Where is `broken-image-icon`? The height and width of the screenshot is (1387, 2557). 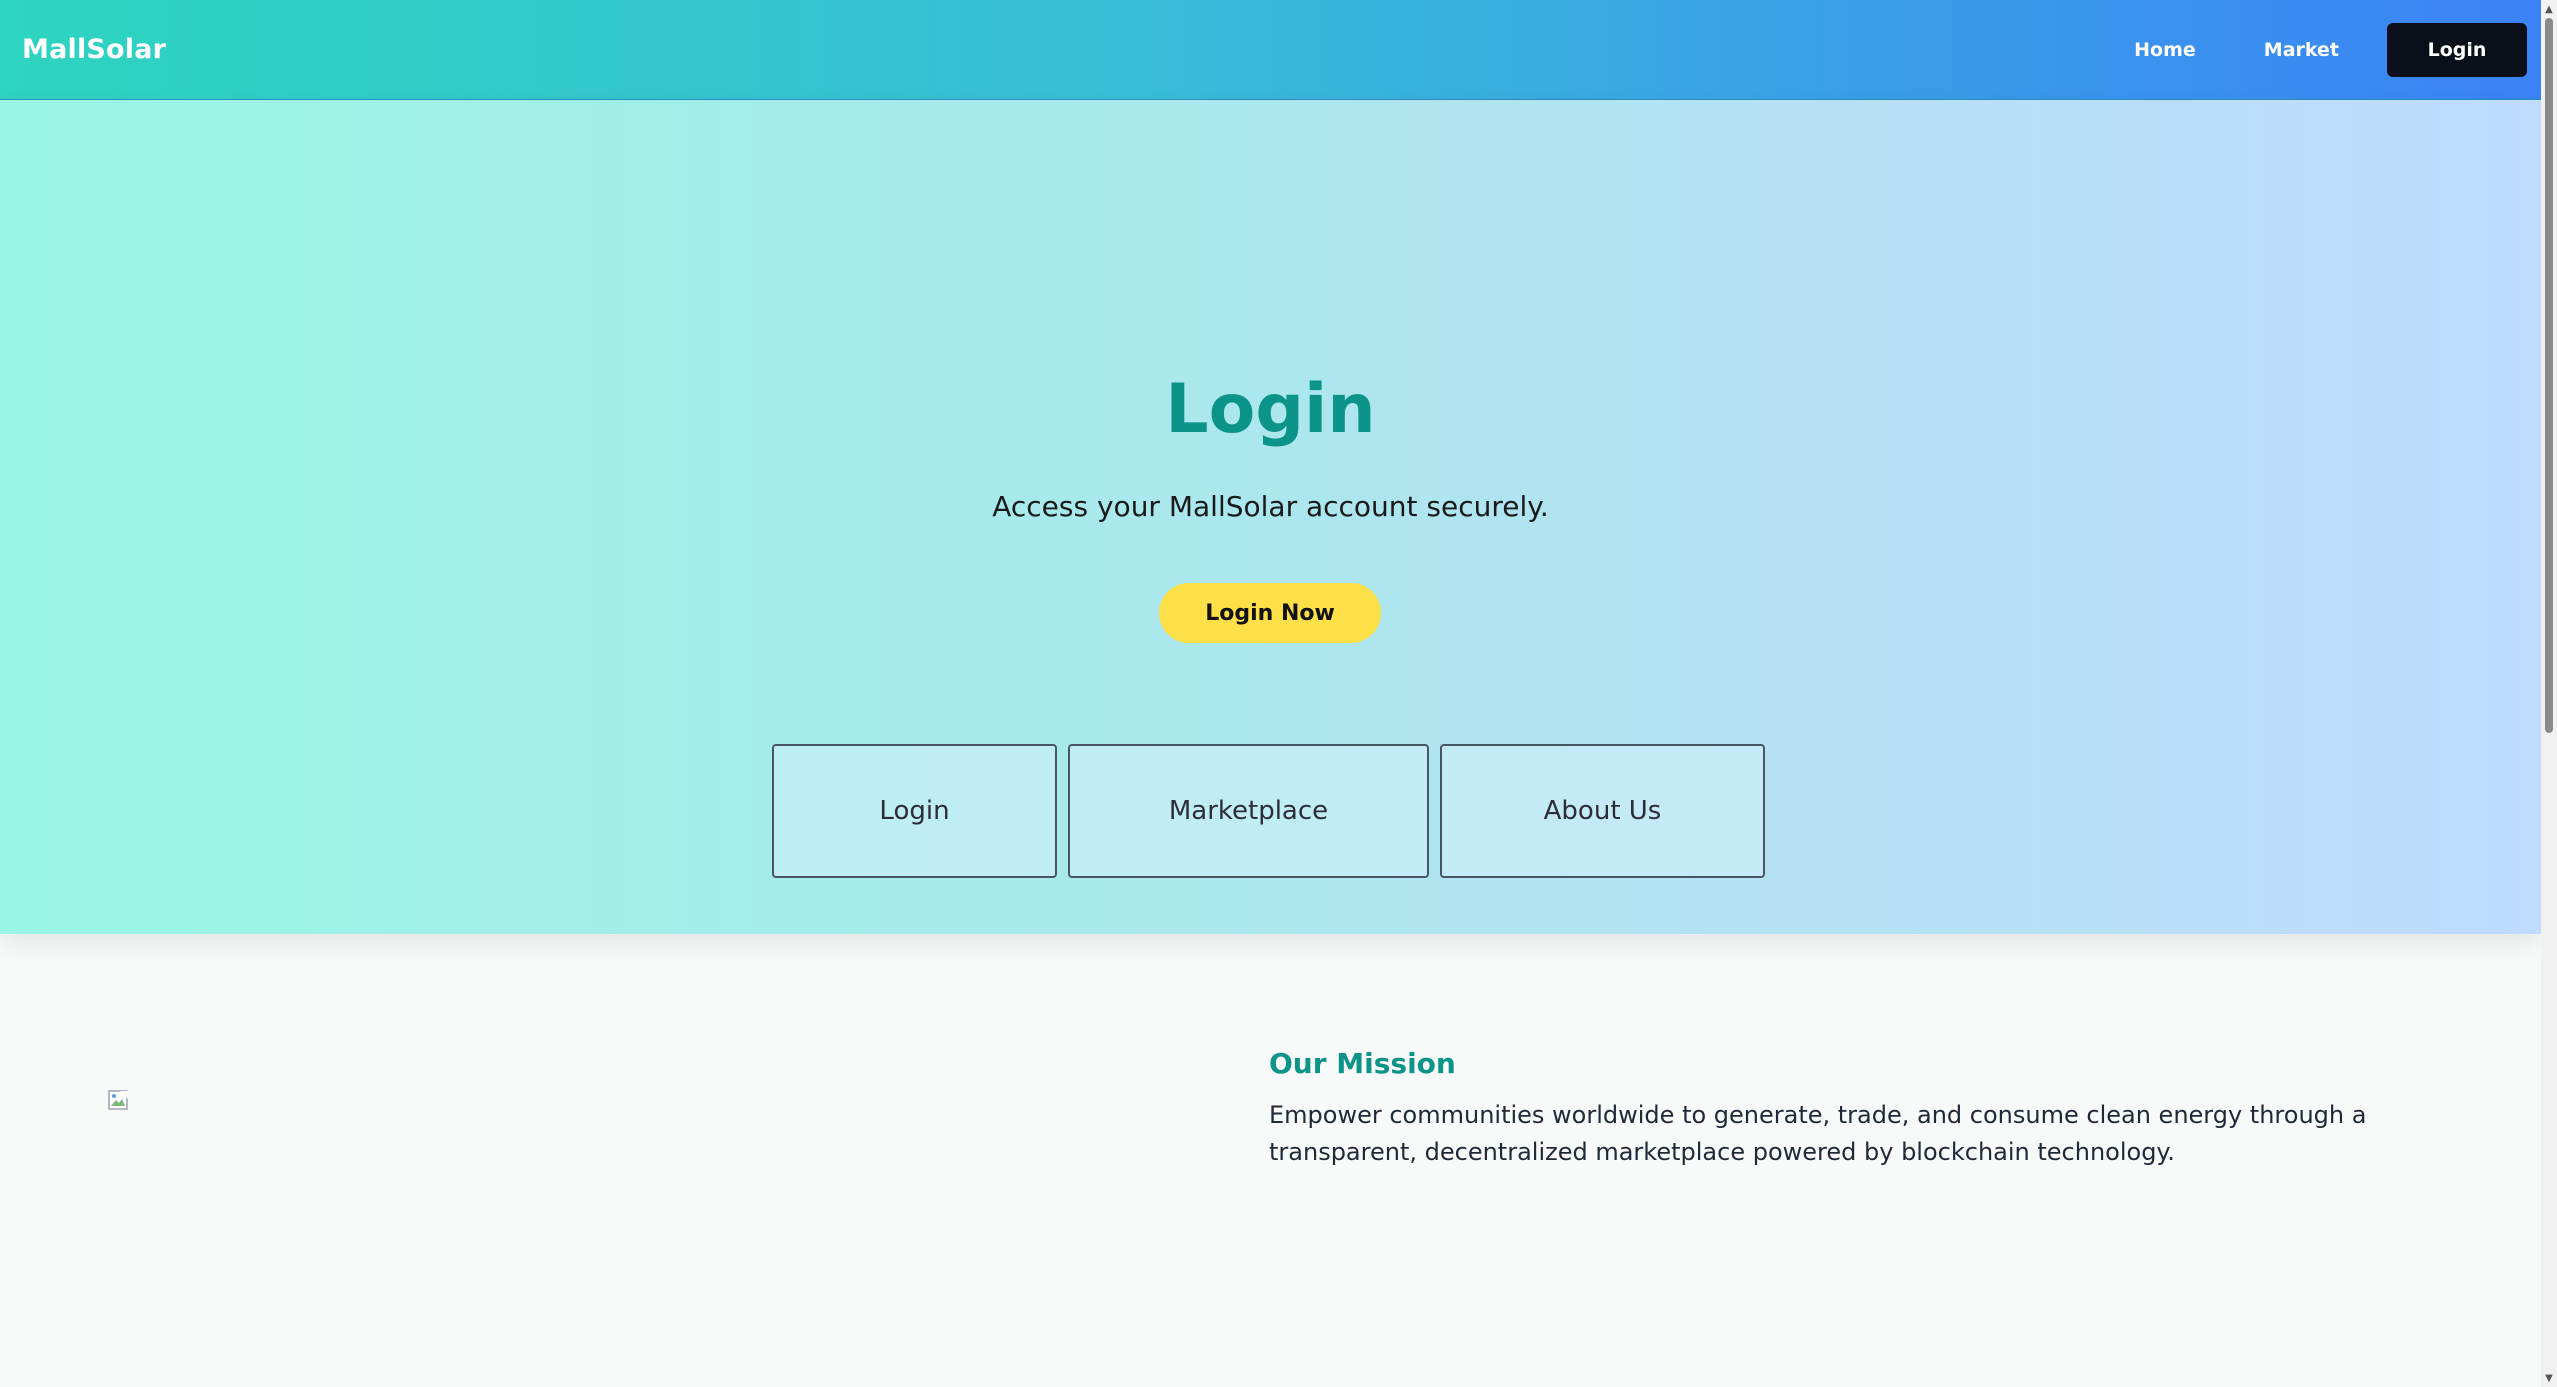
broken-image-icon is located at coordinates (119, 1101).